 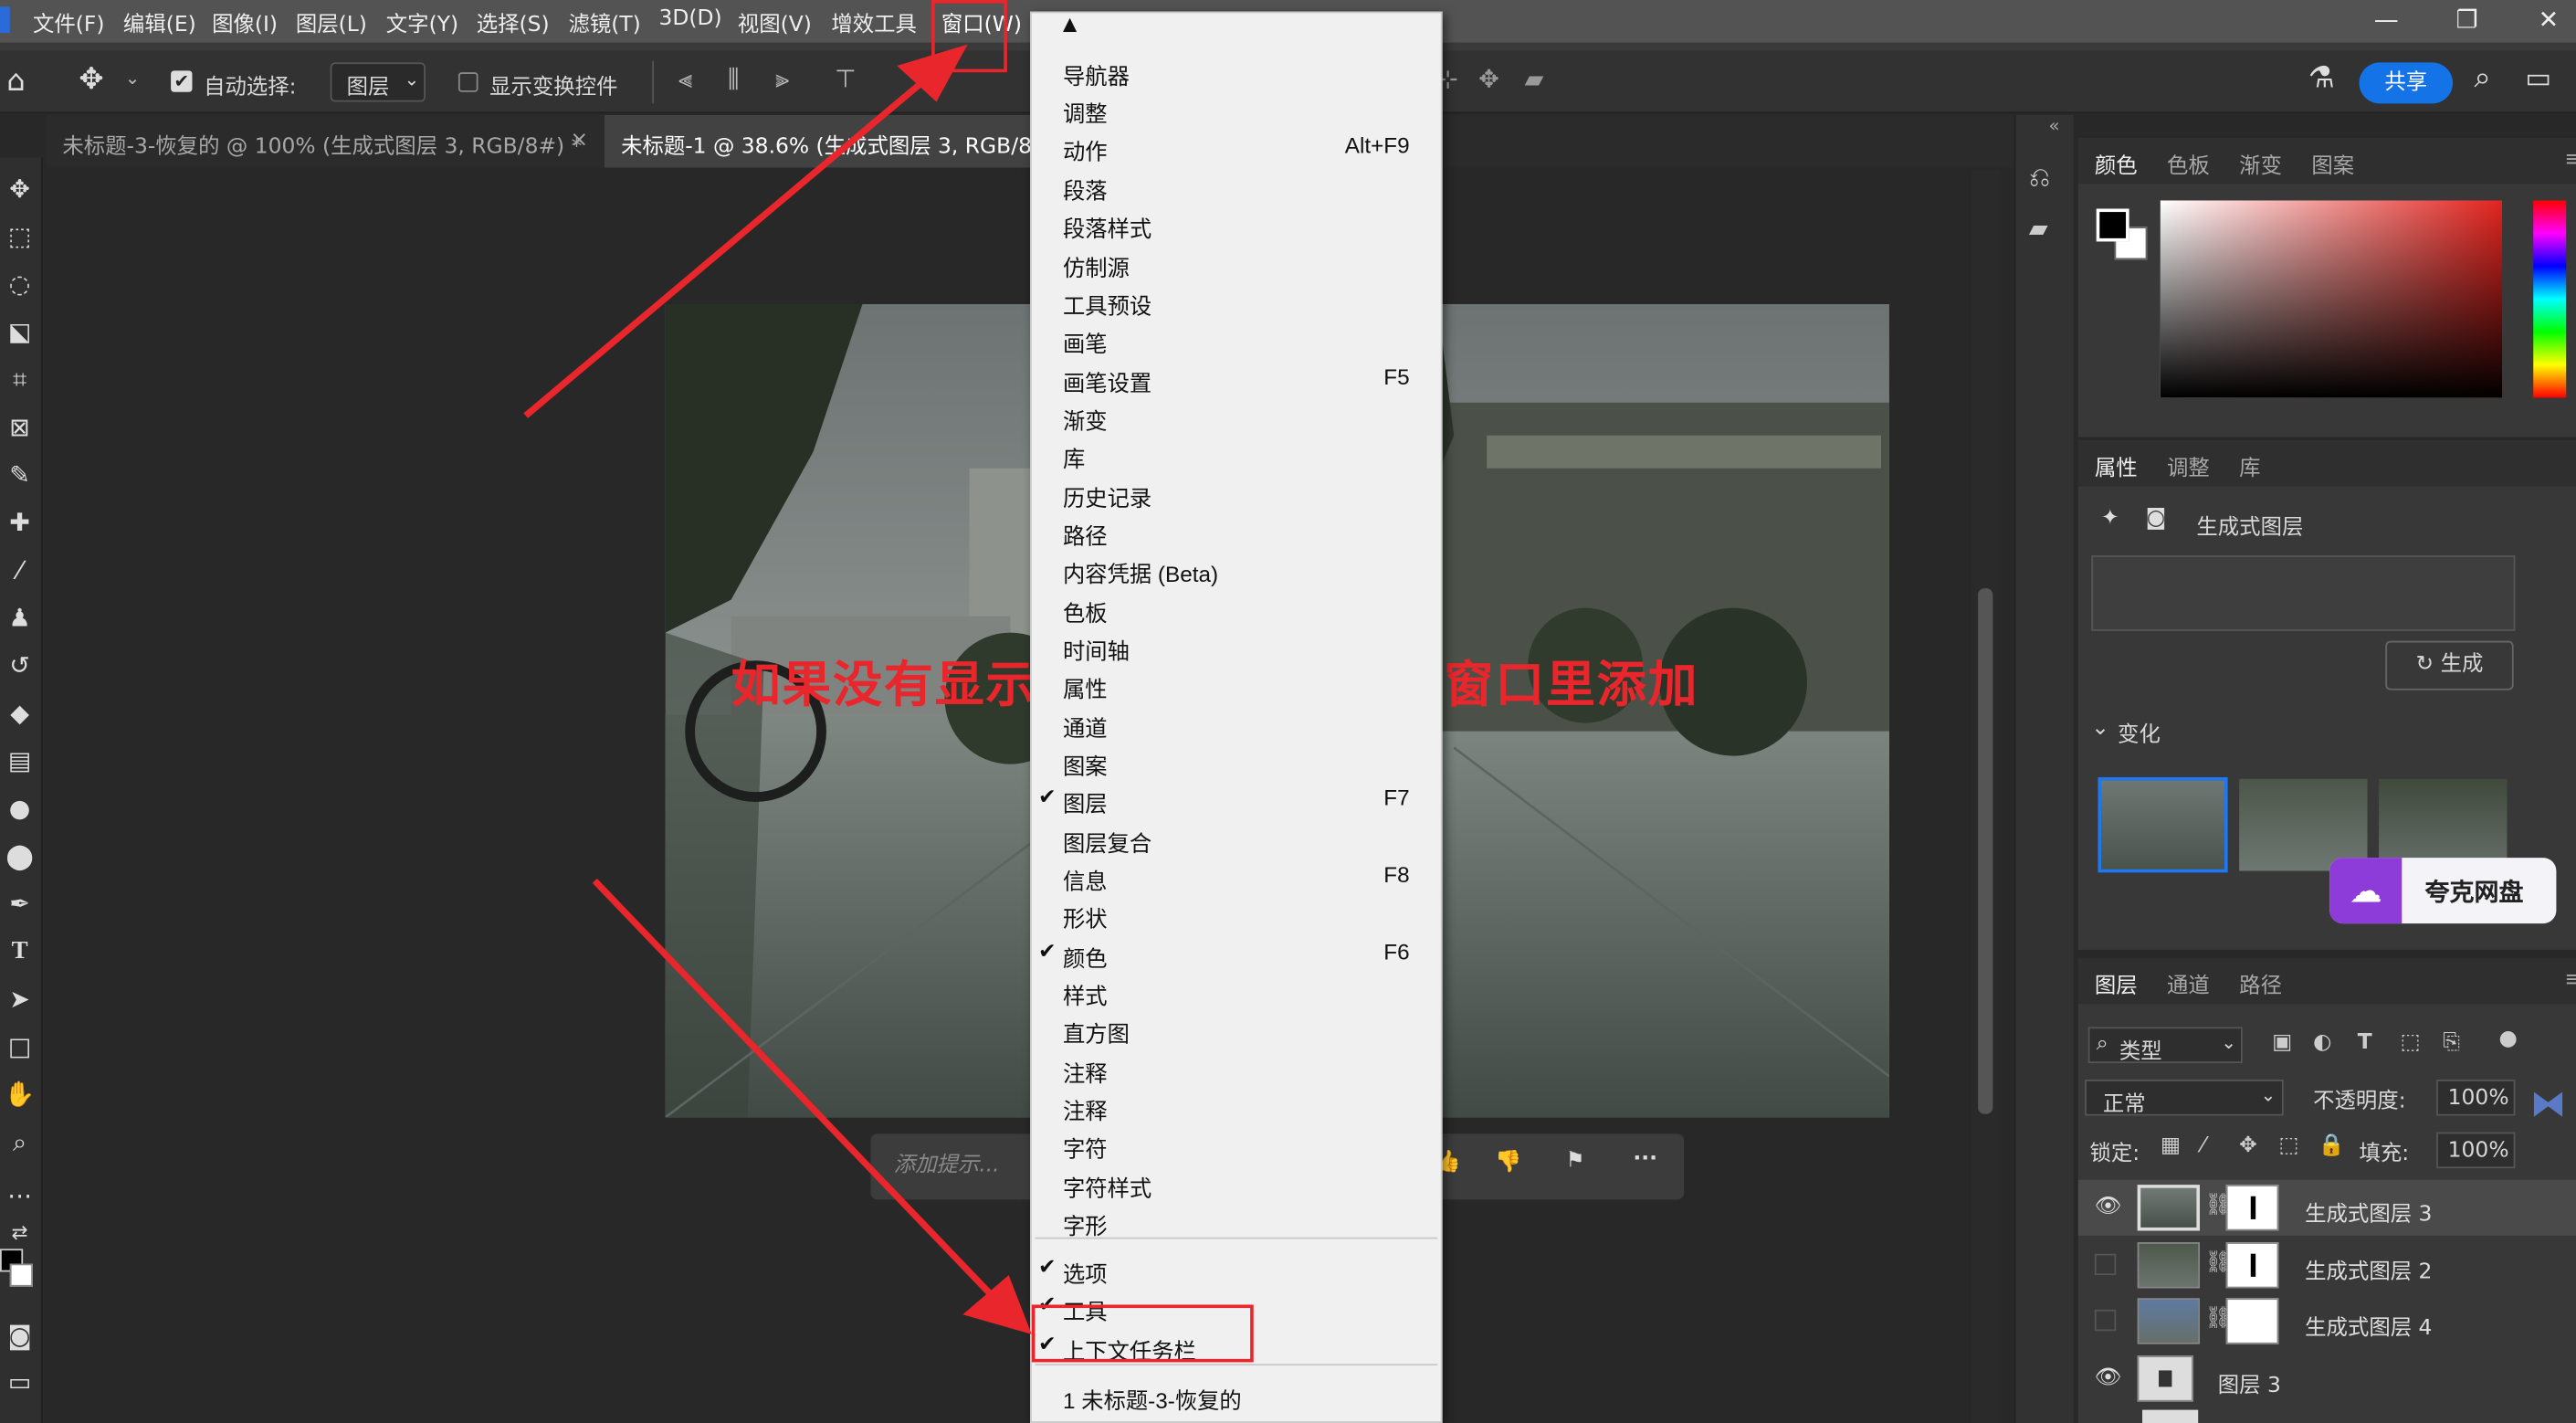 I want to click on arrow-to-context-taskbar, so click(x=798, y=1093).